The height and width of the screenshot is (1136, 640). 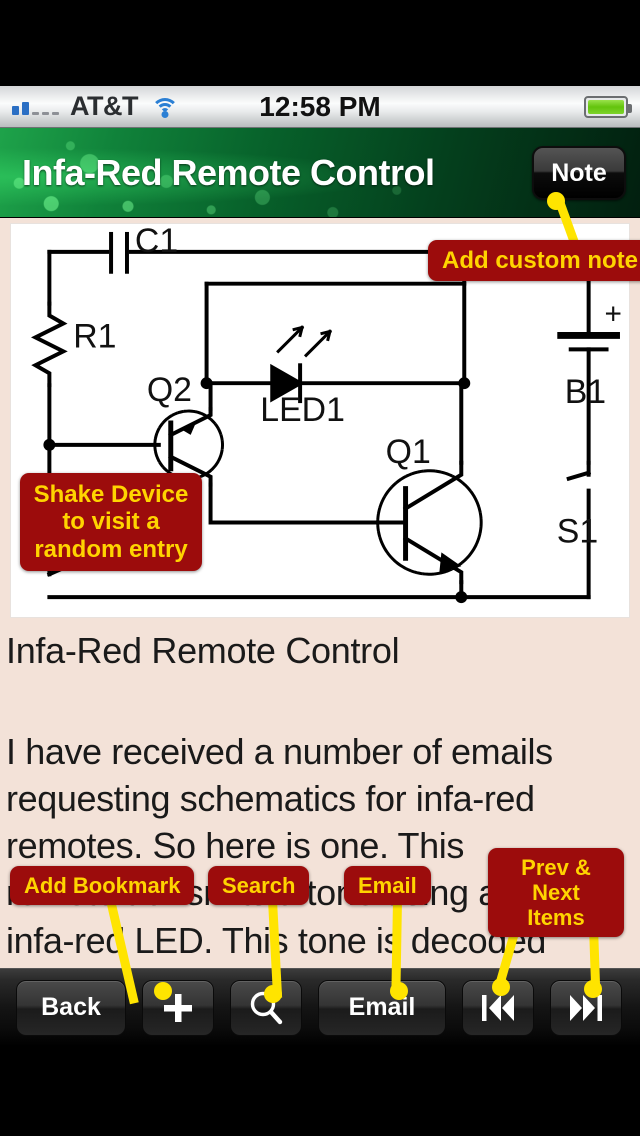 I want to click on article-line: I have received a number of emails, so click(x=279, y=751).